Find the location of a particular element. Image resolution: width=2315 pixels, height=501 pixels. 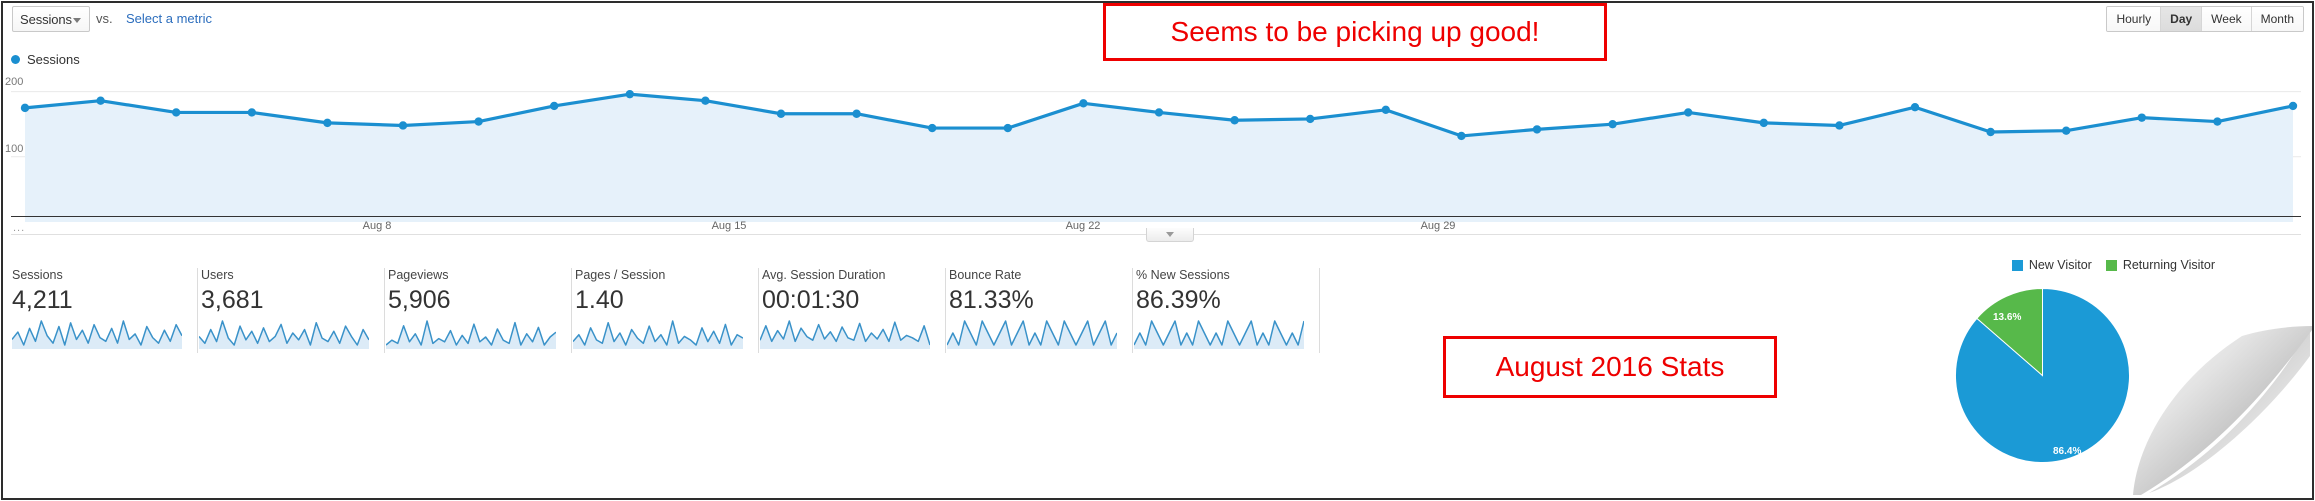

metric-value: 00:01:30 is located at coordinates (811, 300).